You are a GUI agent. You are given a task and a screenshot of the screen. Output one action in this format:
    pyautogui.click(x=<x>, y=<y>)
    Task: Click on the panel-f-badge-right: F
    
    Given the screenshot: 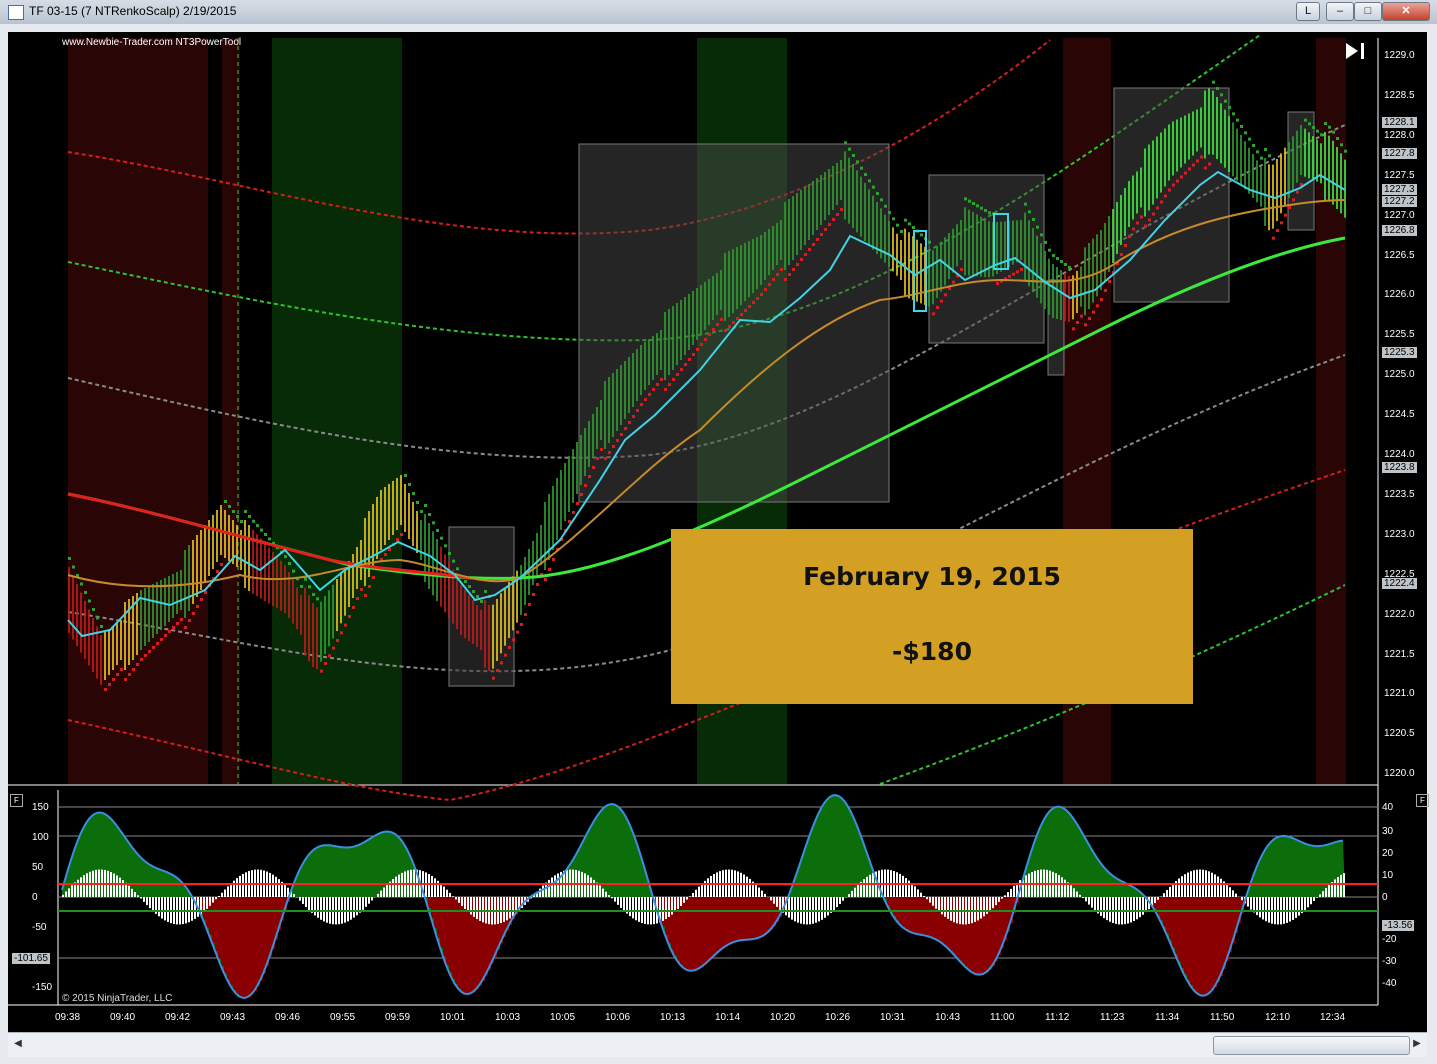 What is the action you would take?
    pyautogui.click(x=1422, y=800)
    